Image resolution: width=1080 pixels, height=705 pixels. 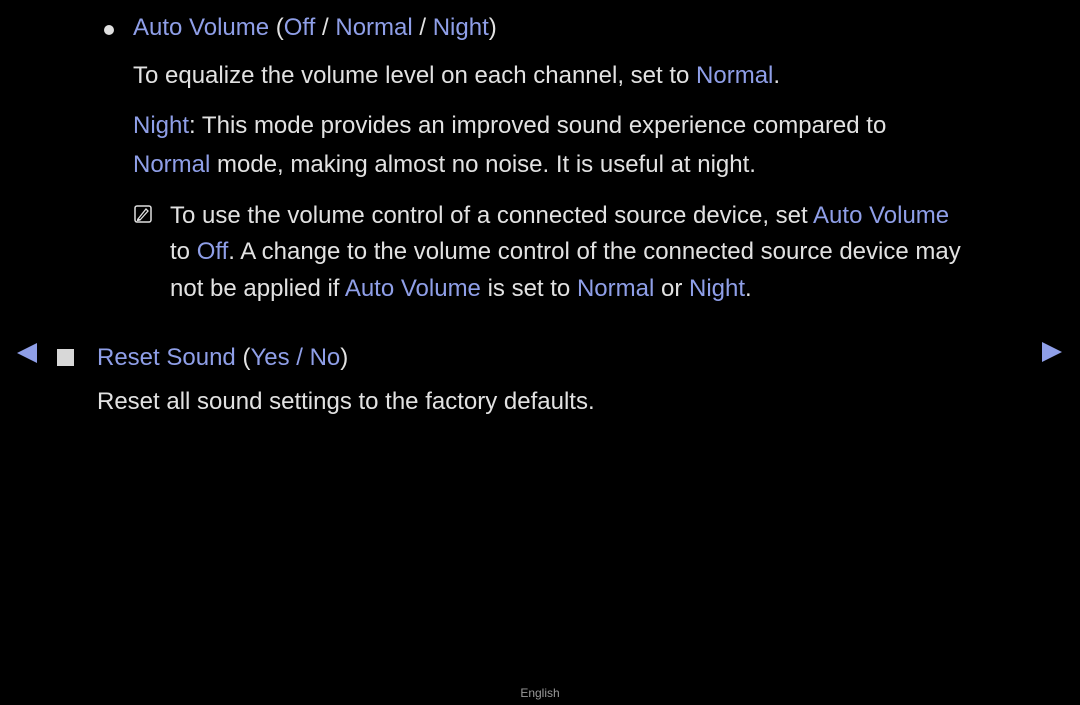 What do you see at coordinates (374, 27) in the screenshot?
I see `option-normal: Normal` at bounding box center [374, 27].